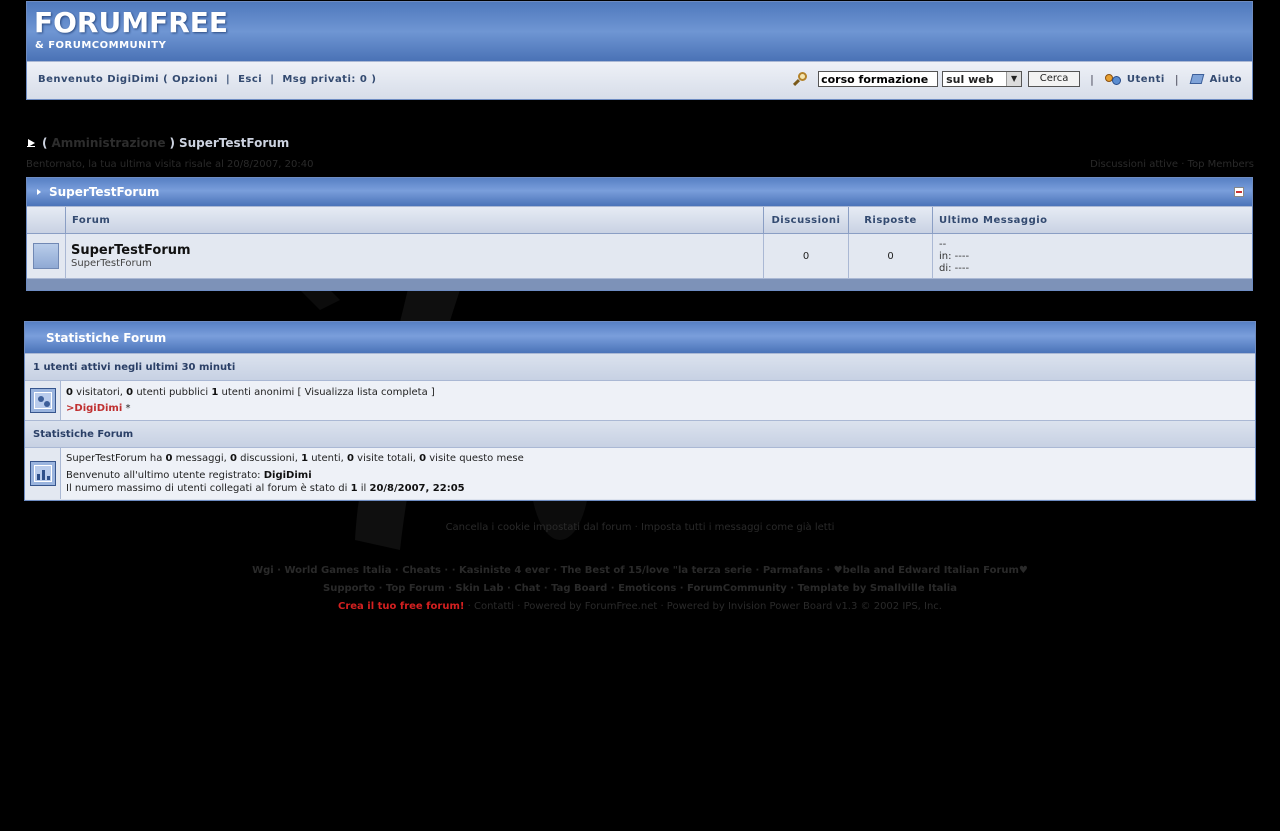 Image resolution: width=1280 pixels, height=831 pixels. Describe the element at coordinates (640, 338) in the screenshot. I see `stats-title: Statistiche Forum` at that location.